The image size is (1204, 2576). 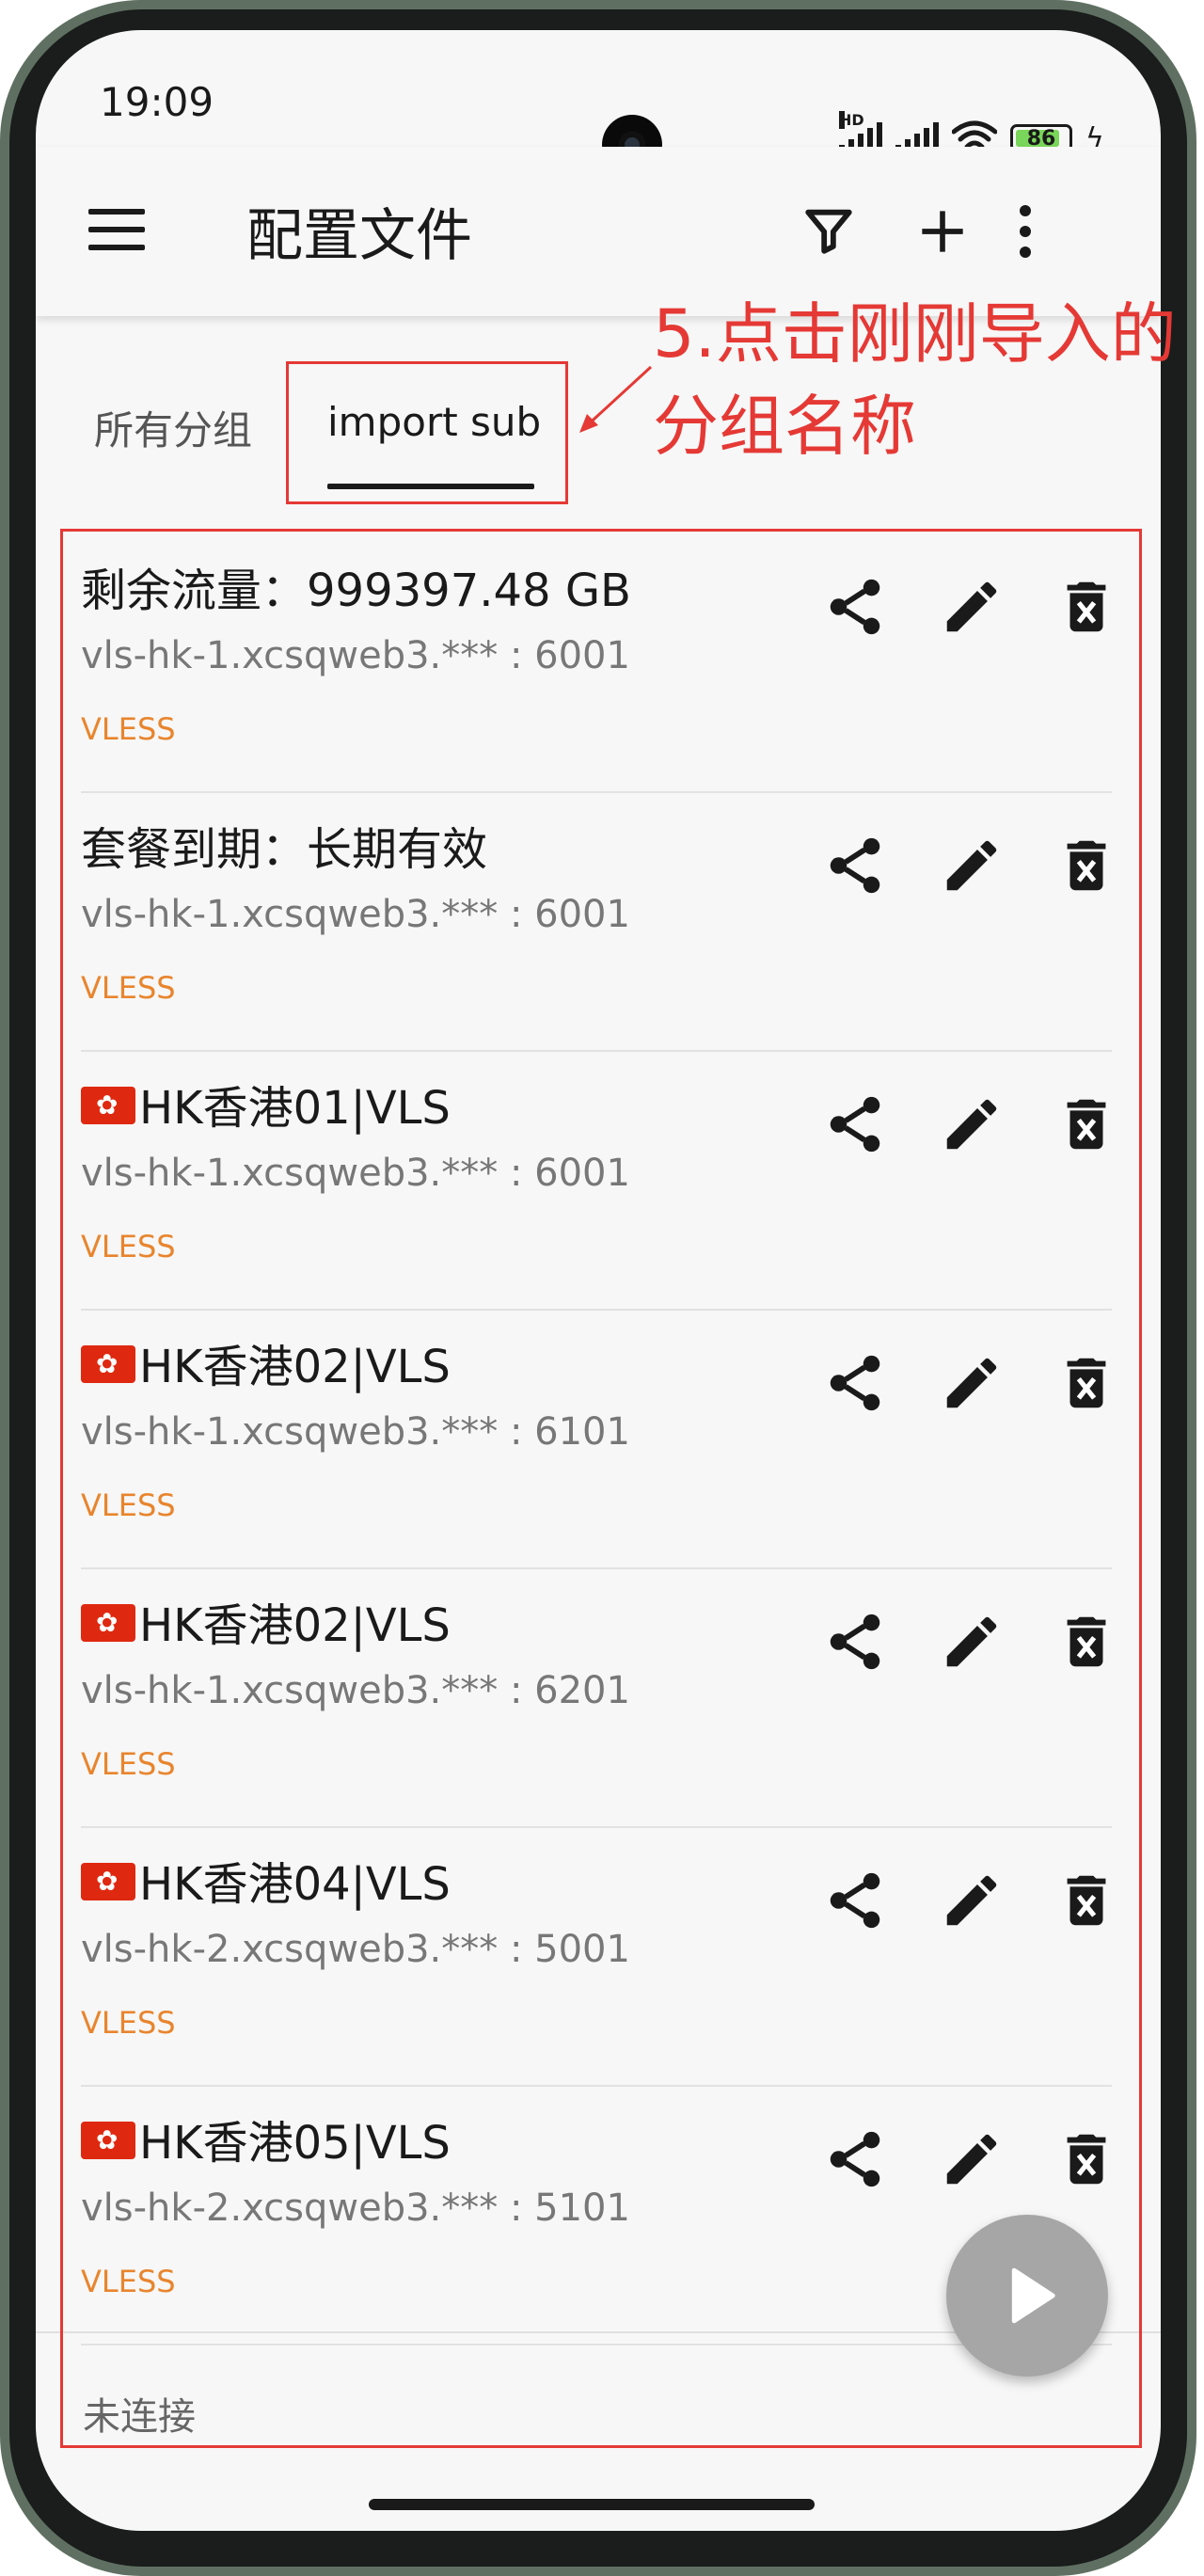 What do you see at coordinates (427, 433) in the screenshot?
I see `annotation-box-tab` at bounding box center [427, 433].